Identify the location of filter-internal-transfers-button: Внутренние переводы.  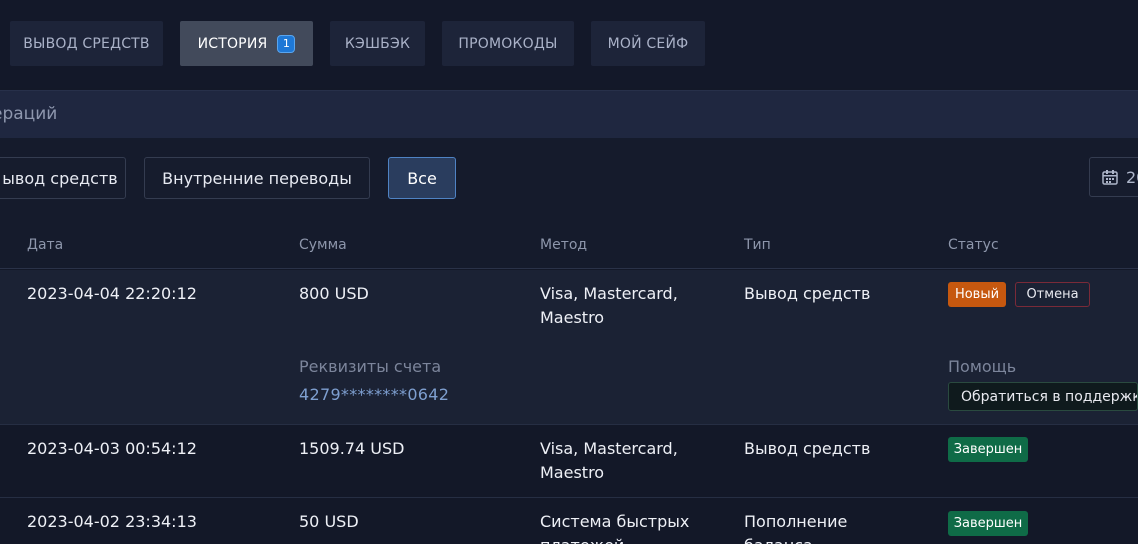
(257, 178).